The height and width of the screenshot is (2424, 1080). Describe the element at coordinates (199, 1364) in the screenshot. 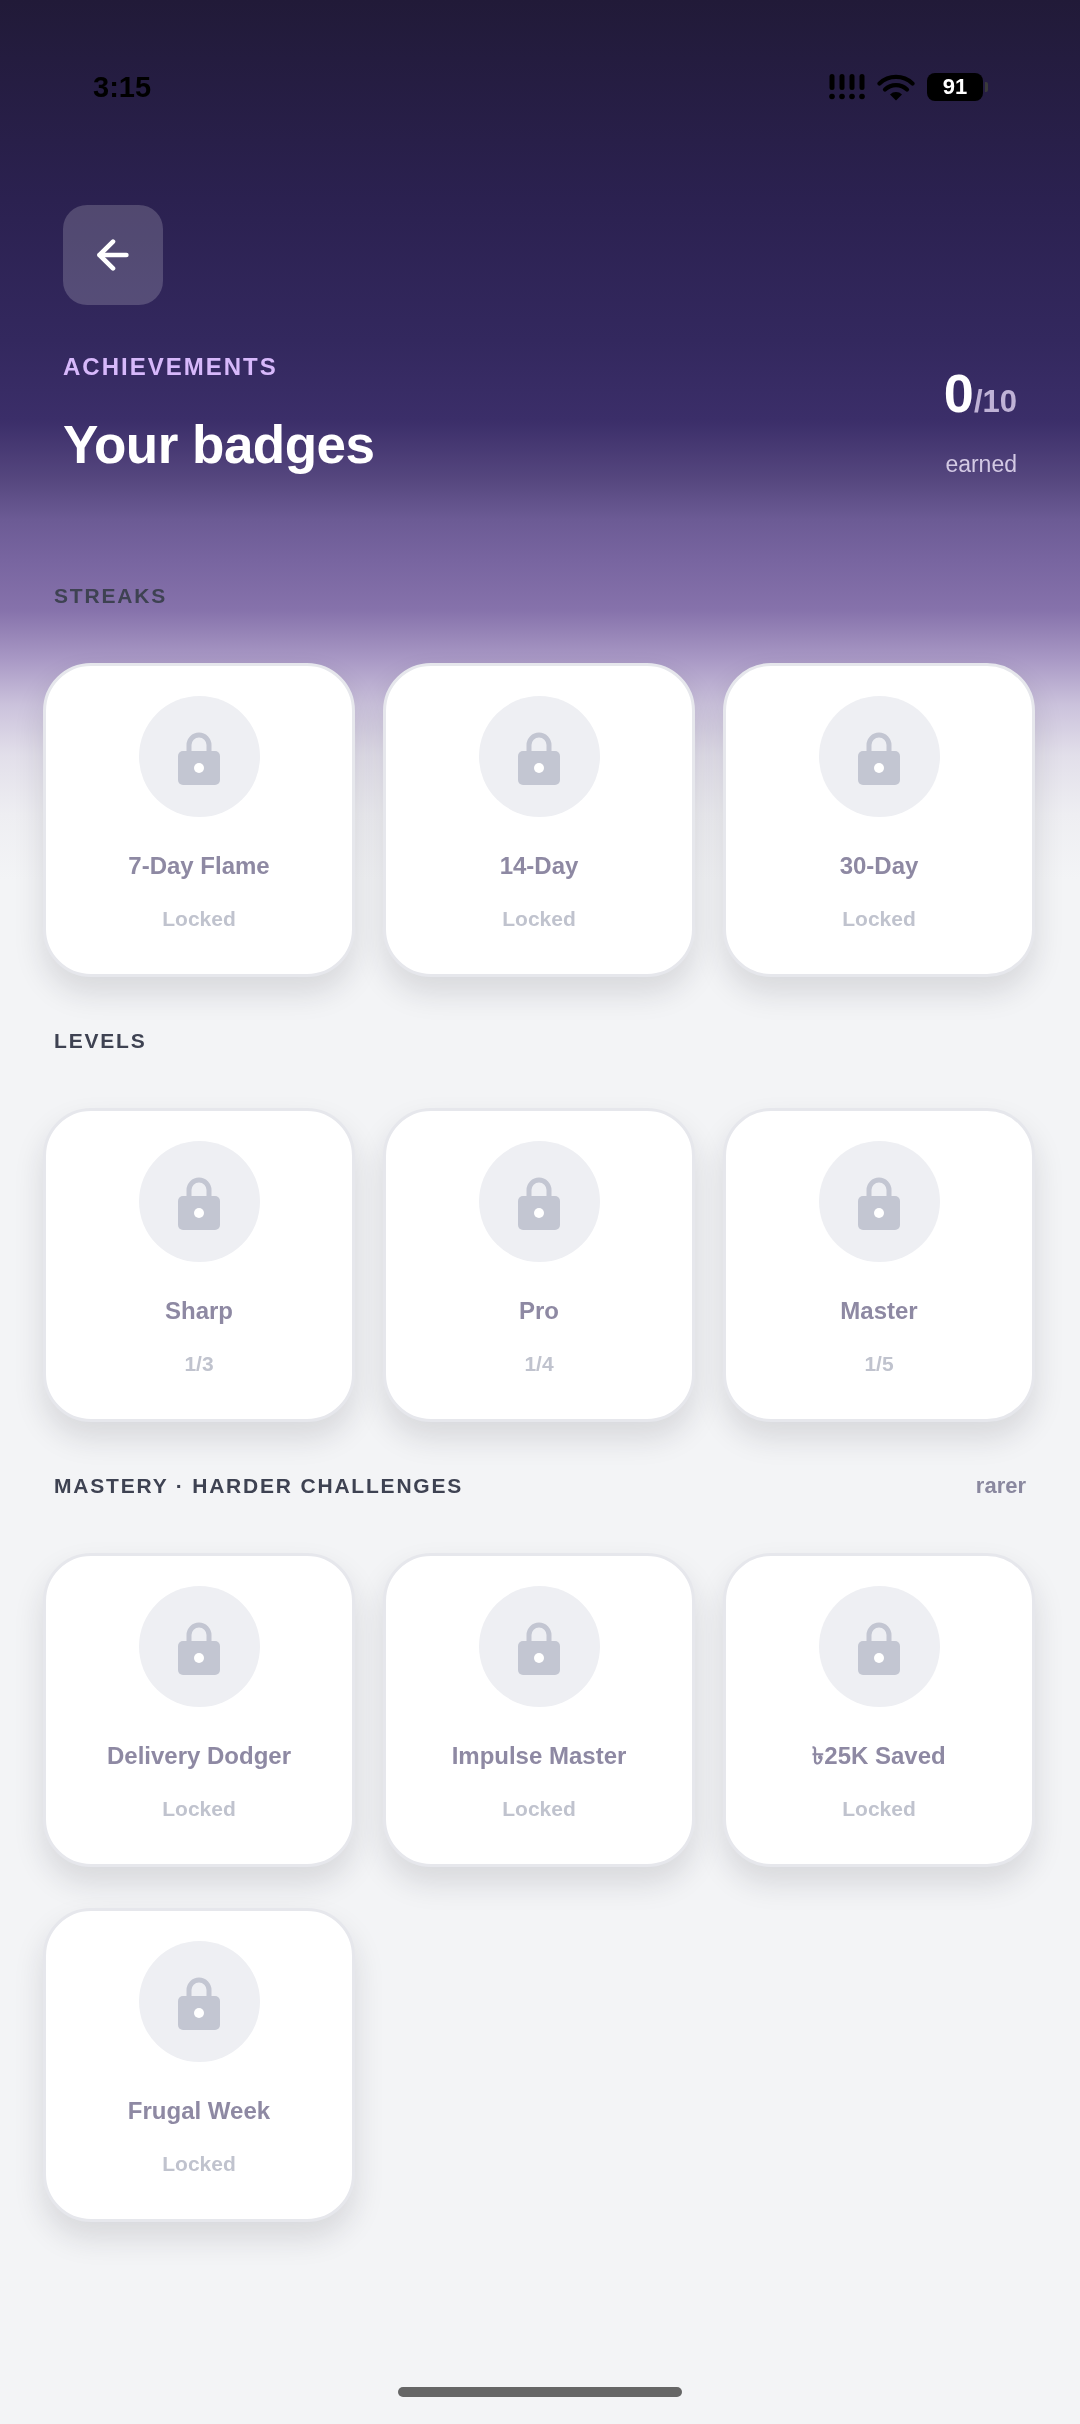

I see `badge-status: 1/3` at that location.